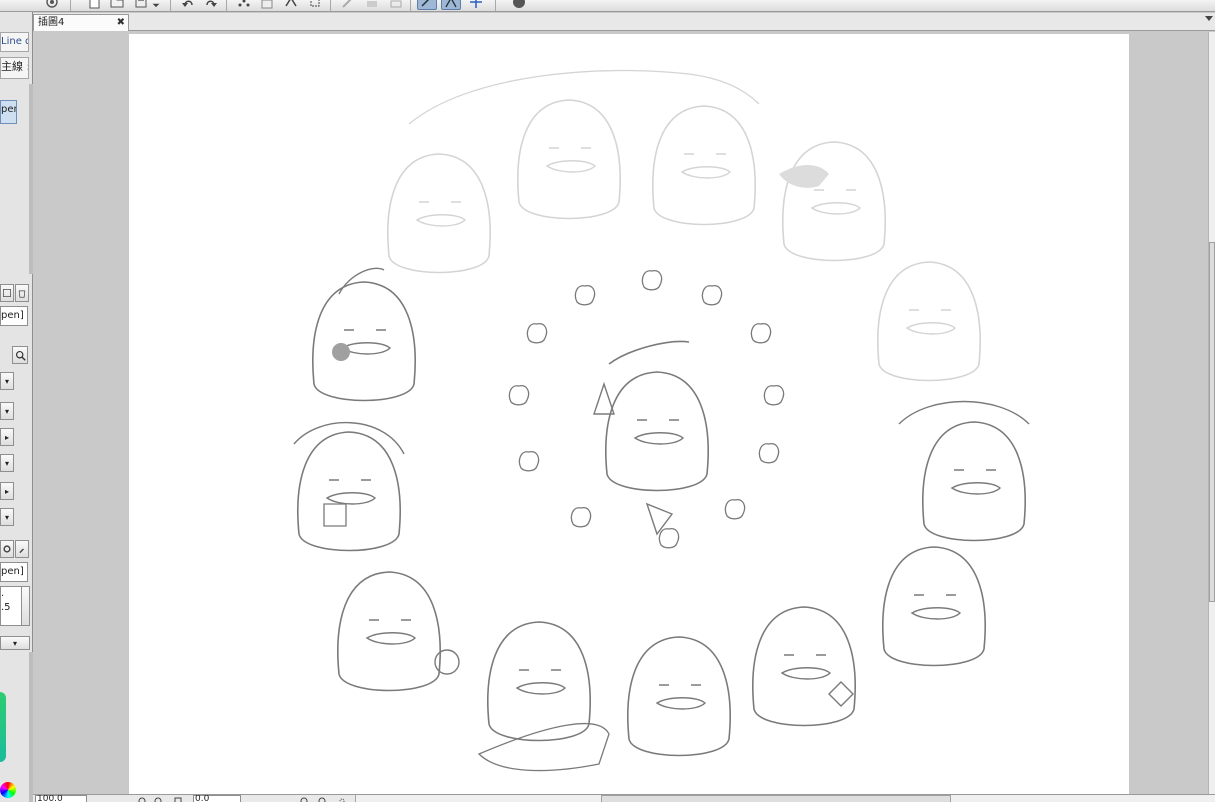  I want to click on navigator-icon, so click(52, 5).